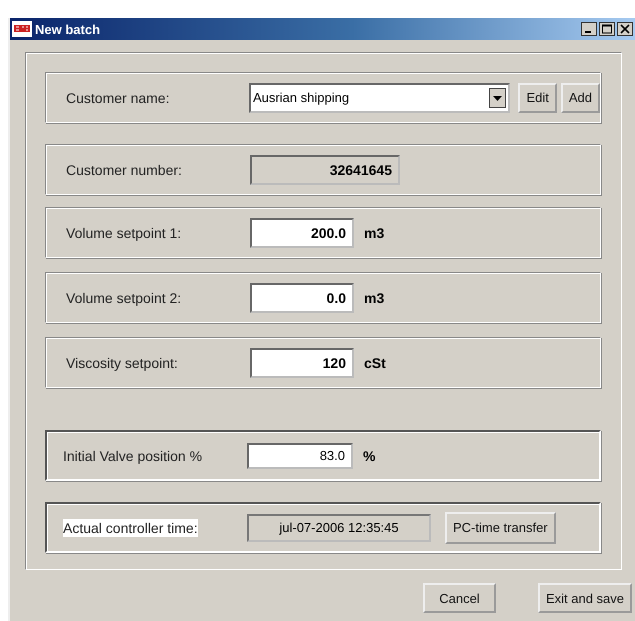 The image size is (635, 621). Describe the element at coordinates (580, 97) in the screenshot. I see `action-button: Add` at that location.